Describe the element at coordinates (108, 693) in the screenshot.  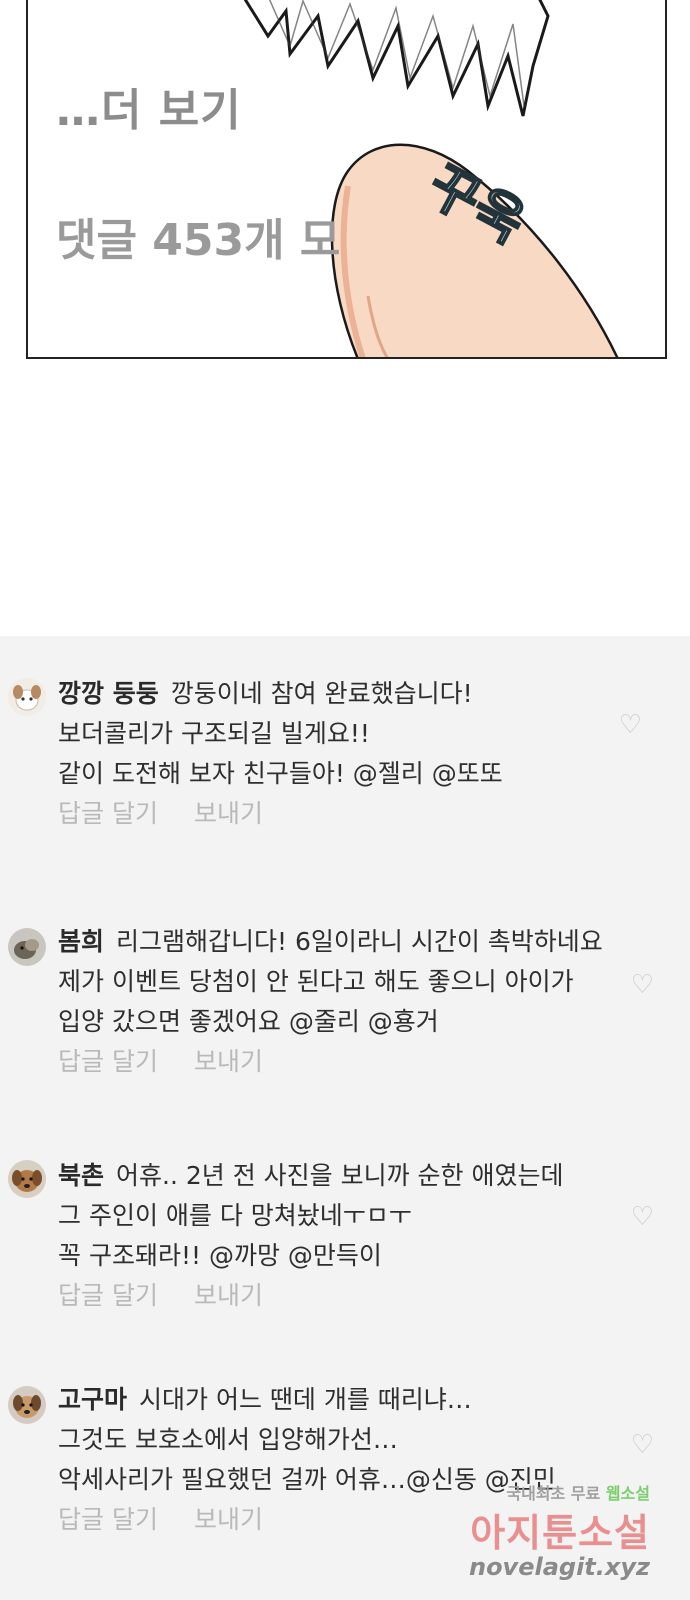
I see `comment-author: 깡깡 둥둥` at that location.